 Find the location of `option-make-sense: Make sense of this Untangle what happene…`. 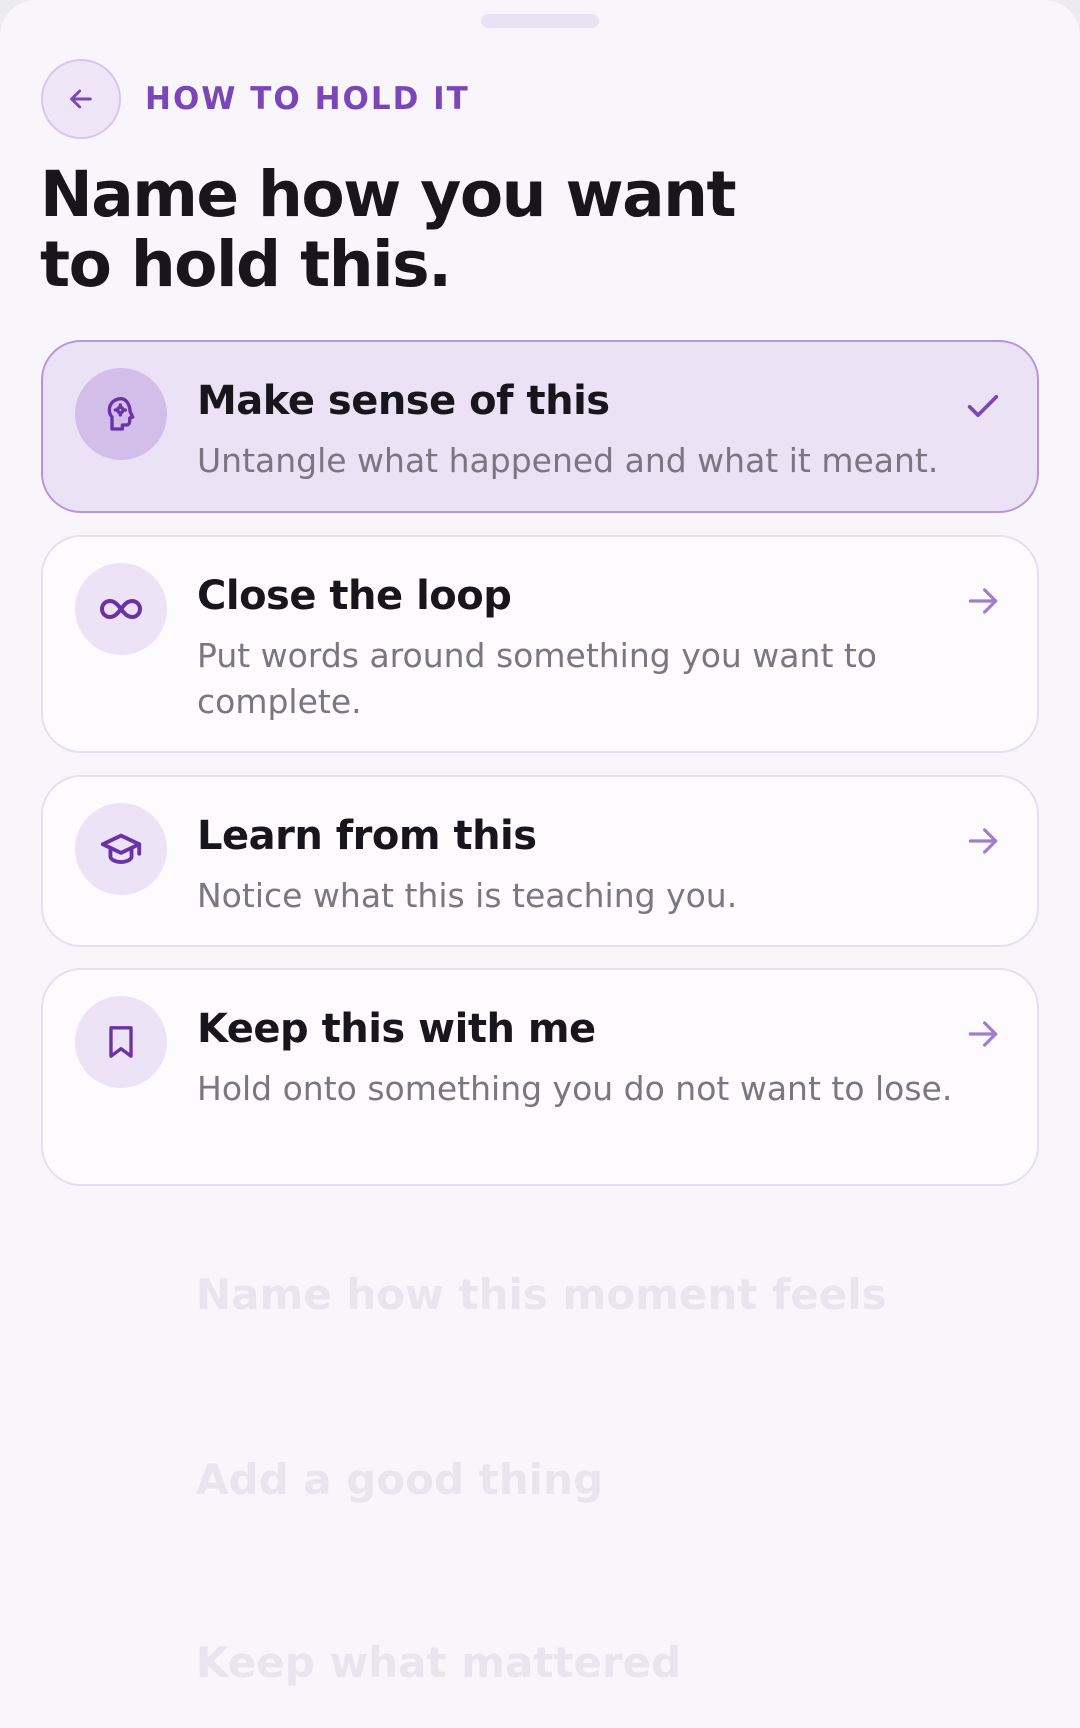

option-make-sense: Make sense of this Untangle what happene… is located at coordinates (540, 426).